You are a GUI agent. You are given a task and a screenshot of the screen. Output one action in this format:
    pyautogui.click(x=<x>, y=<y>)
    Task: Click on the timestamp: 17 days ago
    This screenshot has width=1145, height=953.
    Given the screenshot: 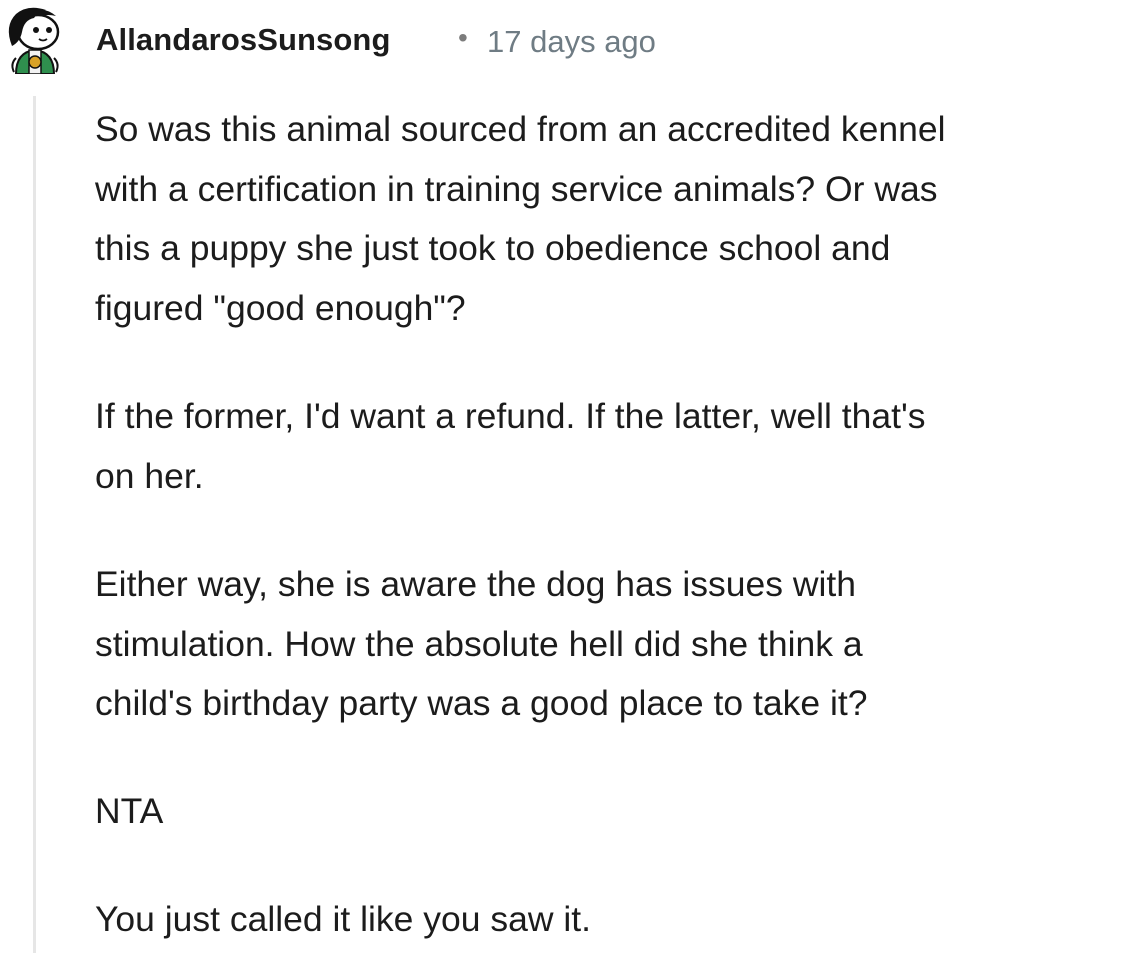 What is the action you would take?
    pyautogui.click(x=571, y=42)
    